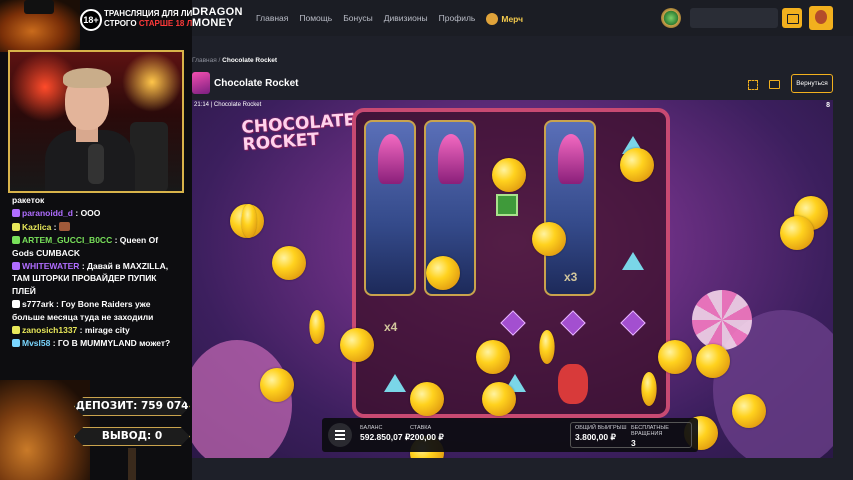 The height and width of the screenshot is (480, 853). I want to click on chat-nick: ARTEM_GUCCI_B0CC, so click(67, 240).